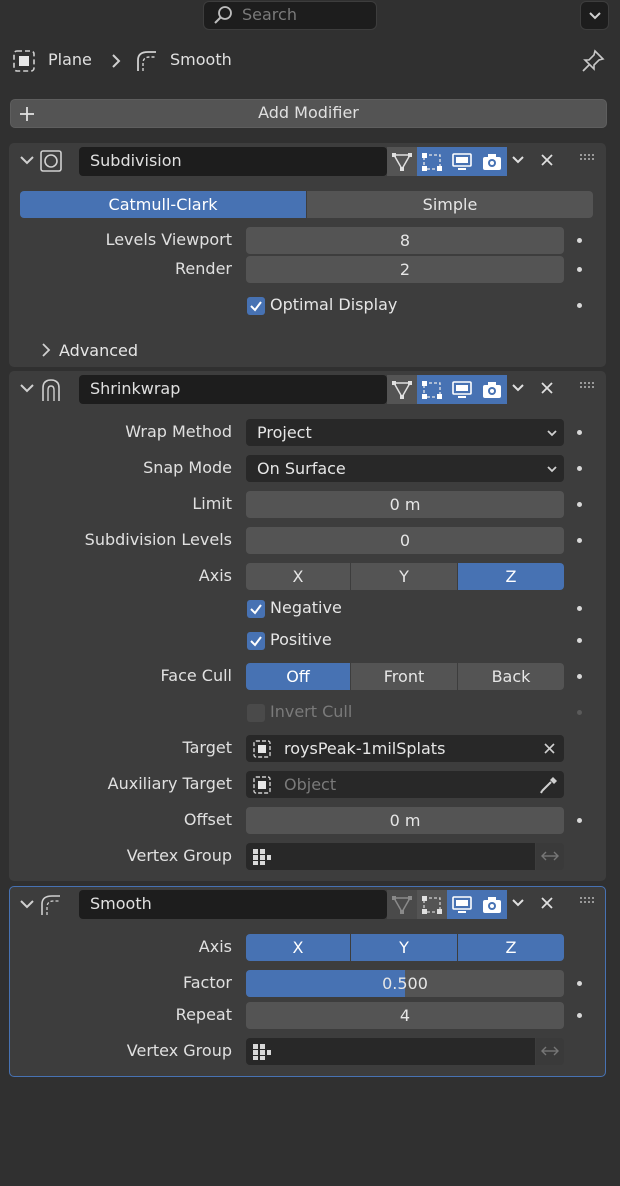 The width and height of the screenshot is (620, 1186). I want to click on chevron-down-icon, so click(595, 16).